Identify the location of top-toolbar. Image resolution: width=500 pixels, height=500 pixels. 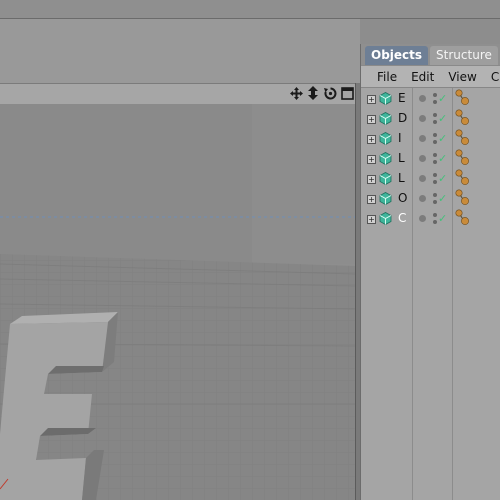
(250, 9).